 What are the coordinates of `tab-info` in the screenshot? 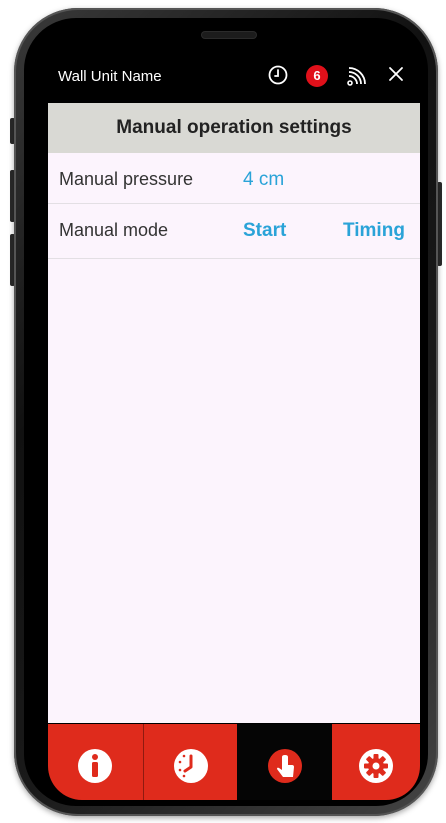 It's located at (94, 762).